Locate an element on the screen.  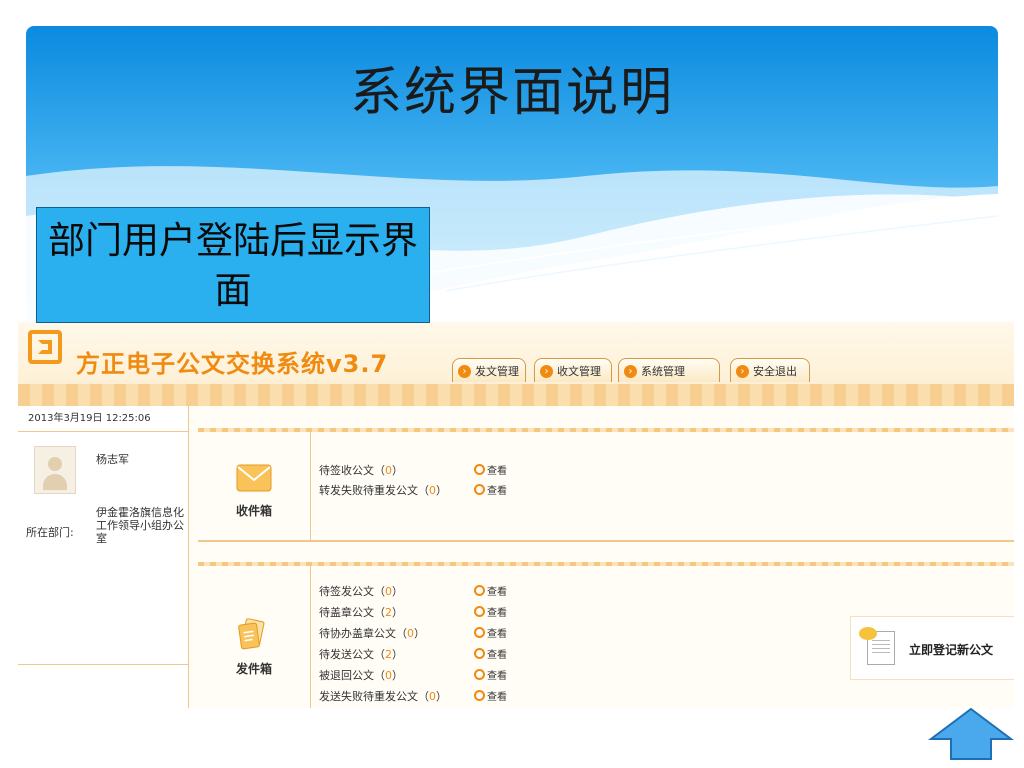
dept-value: 伊金霍洛旗信息化工作领导小组办公室 is located at coordinates (140, 525).